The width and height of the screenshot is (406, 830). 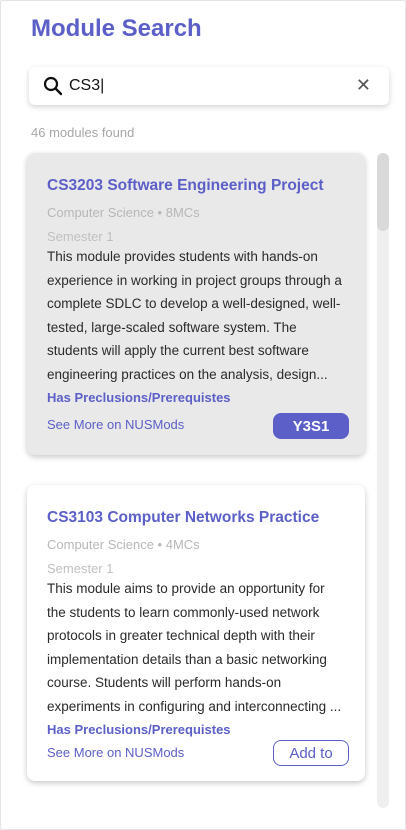 What do you see at coordinates (196, 186) in the screenshot?
I see `module-title: CS3203 Software Engineering Project` at bounding box center [196, 186].